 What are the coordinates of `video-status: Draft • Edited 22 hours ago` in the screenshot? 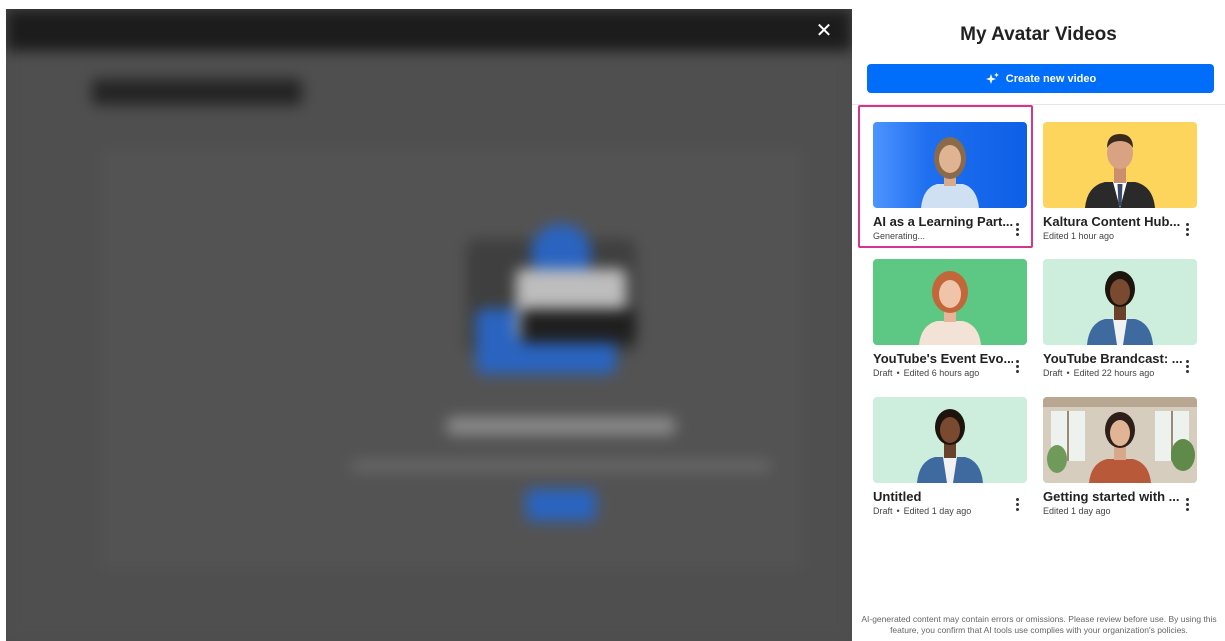 It's located at (1099, 373).